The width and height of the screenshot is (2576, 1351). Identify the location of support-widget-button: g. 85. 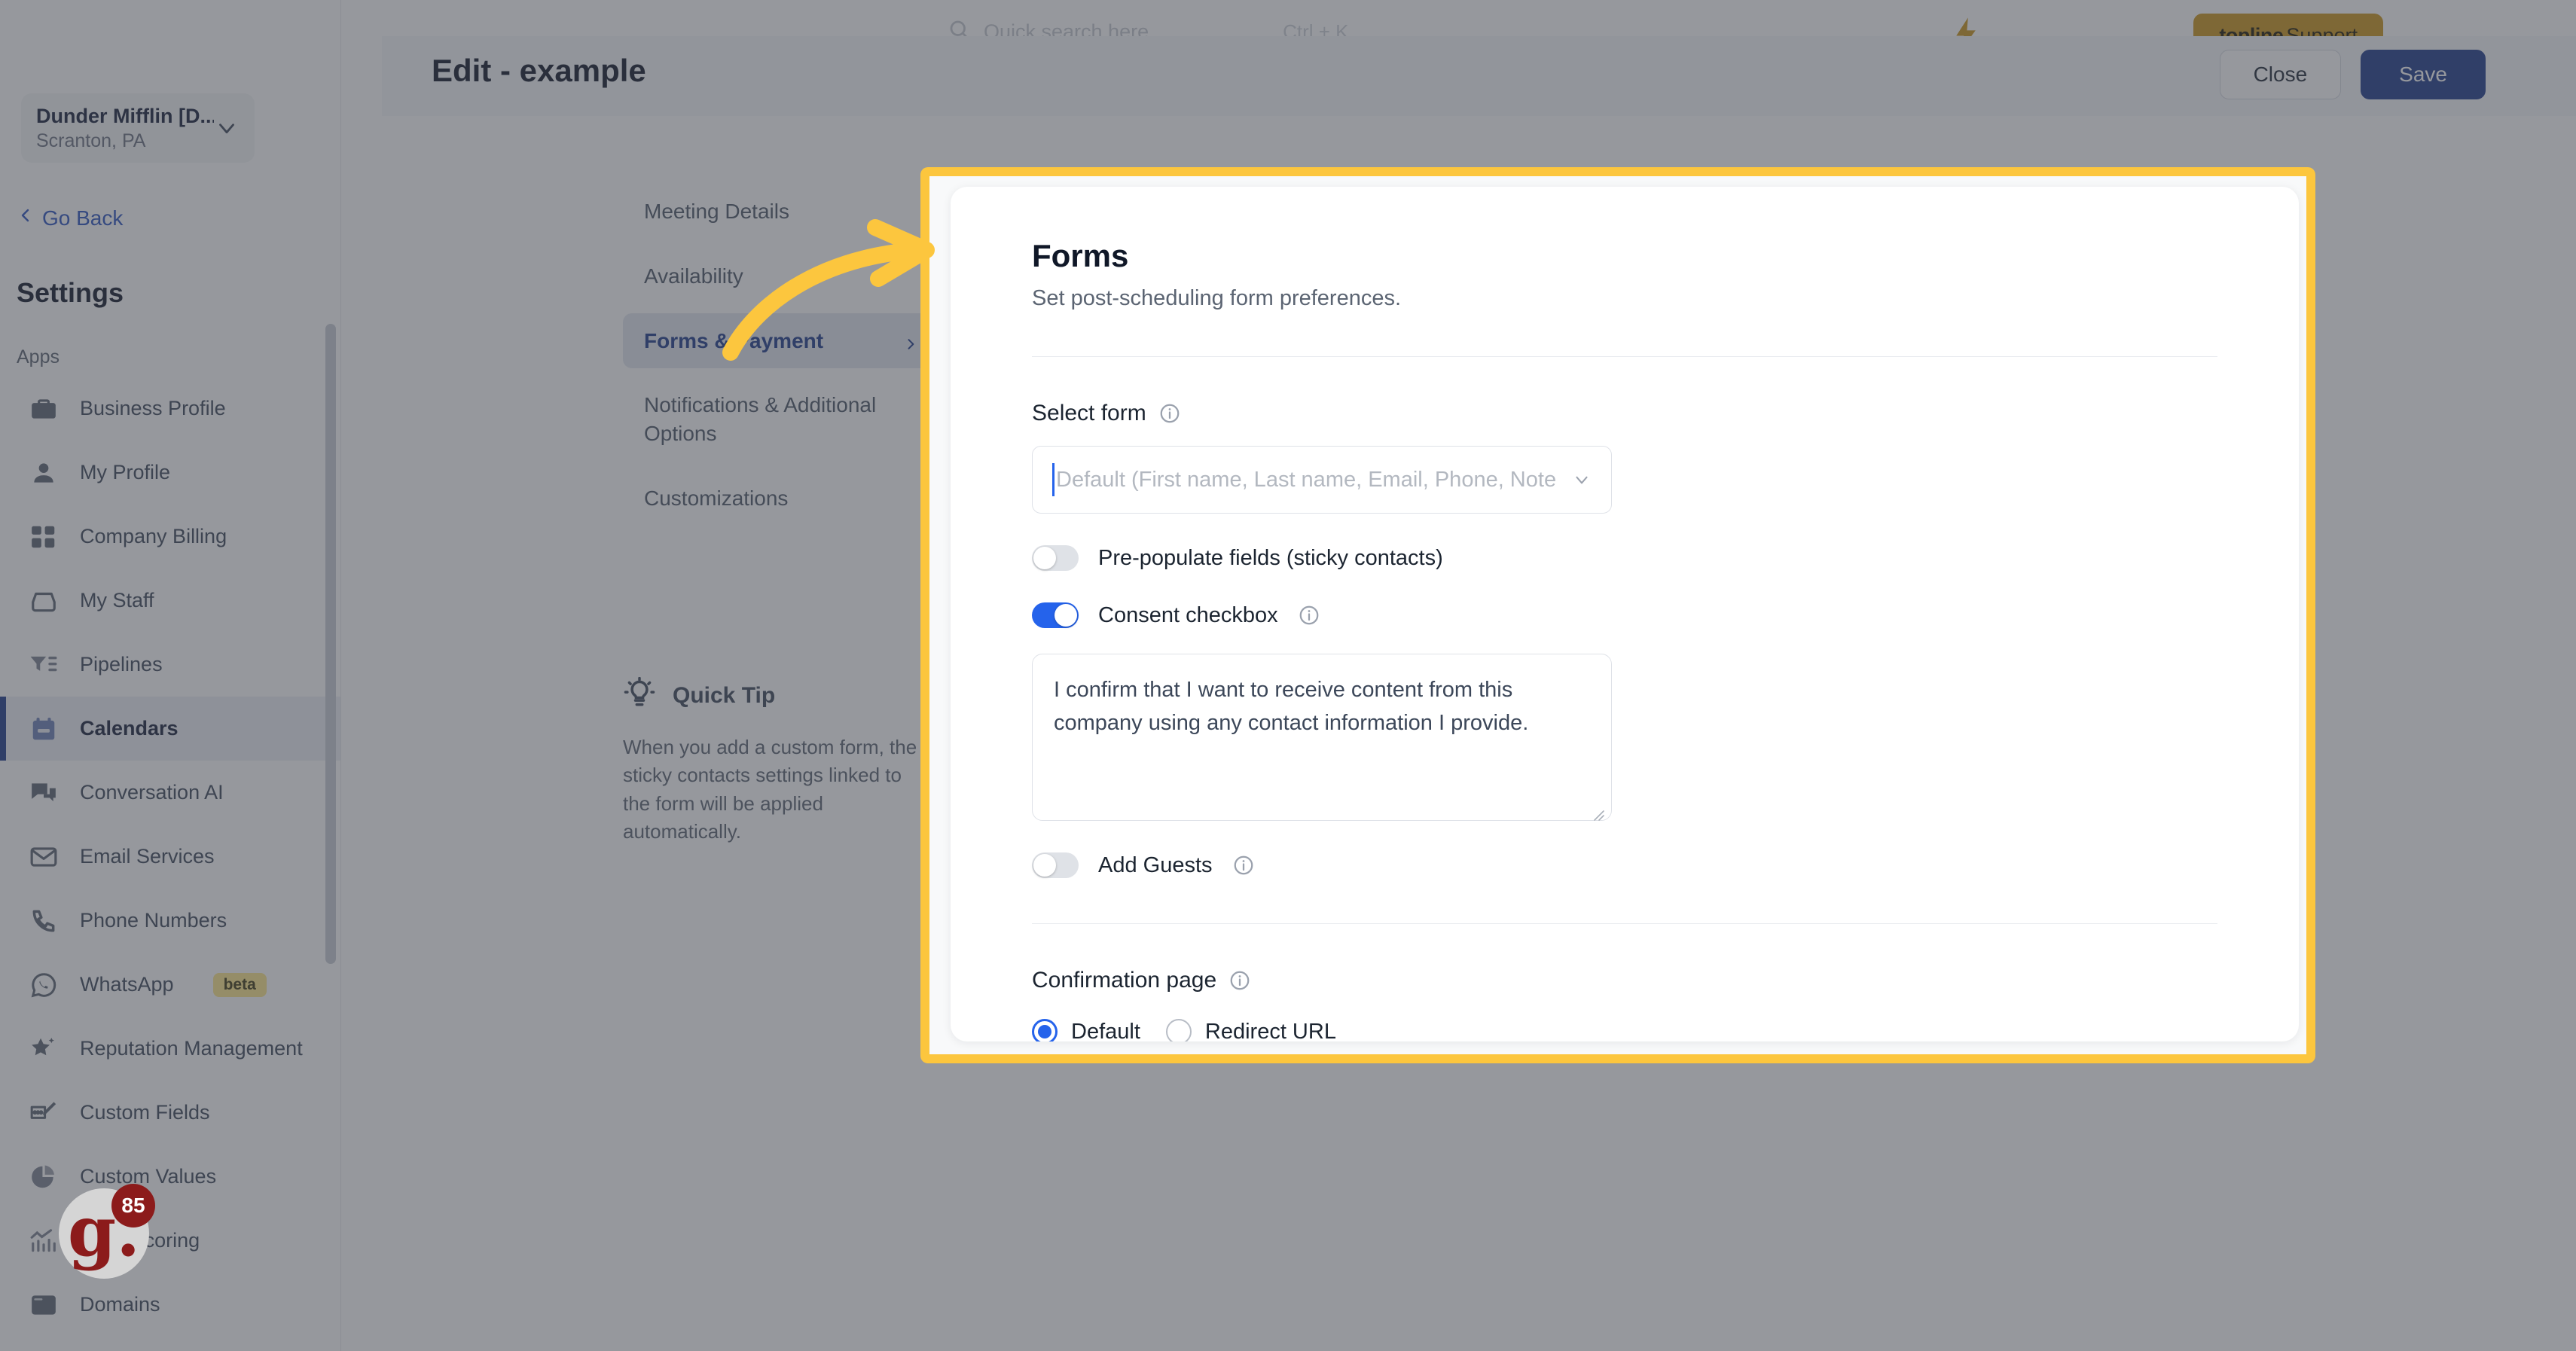
(107, 1231).